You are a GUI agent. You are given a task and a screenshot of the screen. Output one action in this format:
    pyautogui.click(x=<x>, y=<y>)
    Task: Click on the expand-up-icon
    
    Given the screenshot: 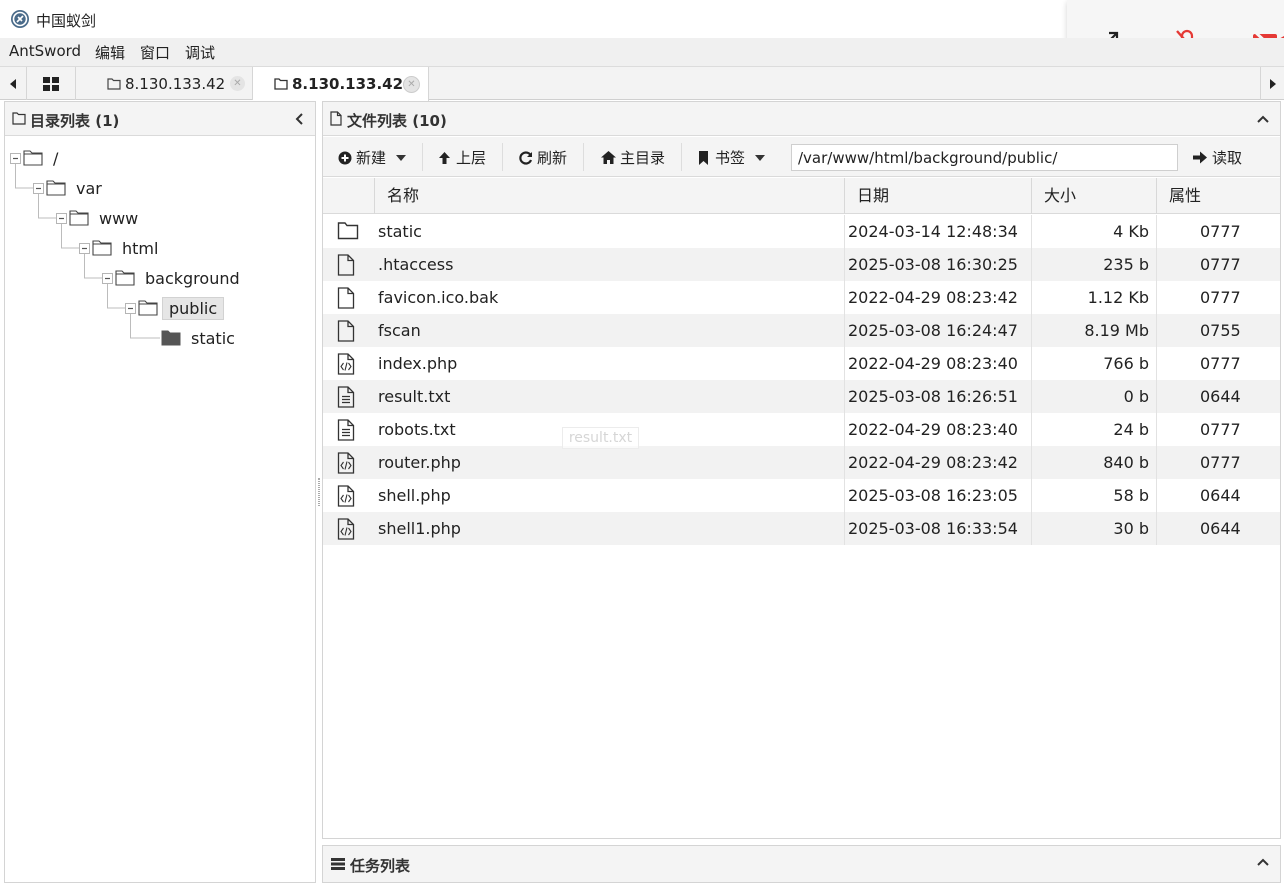 What is the action you would take?
    pyautogui.click(x=1263, y=862)
    